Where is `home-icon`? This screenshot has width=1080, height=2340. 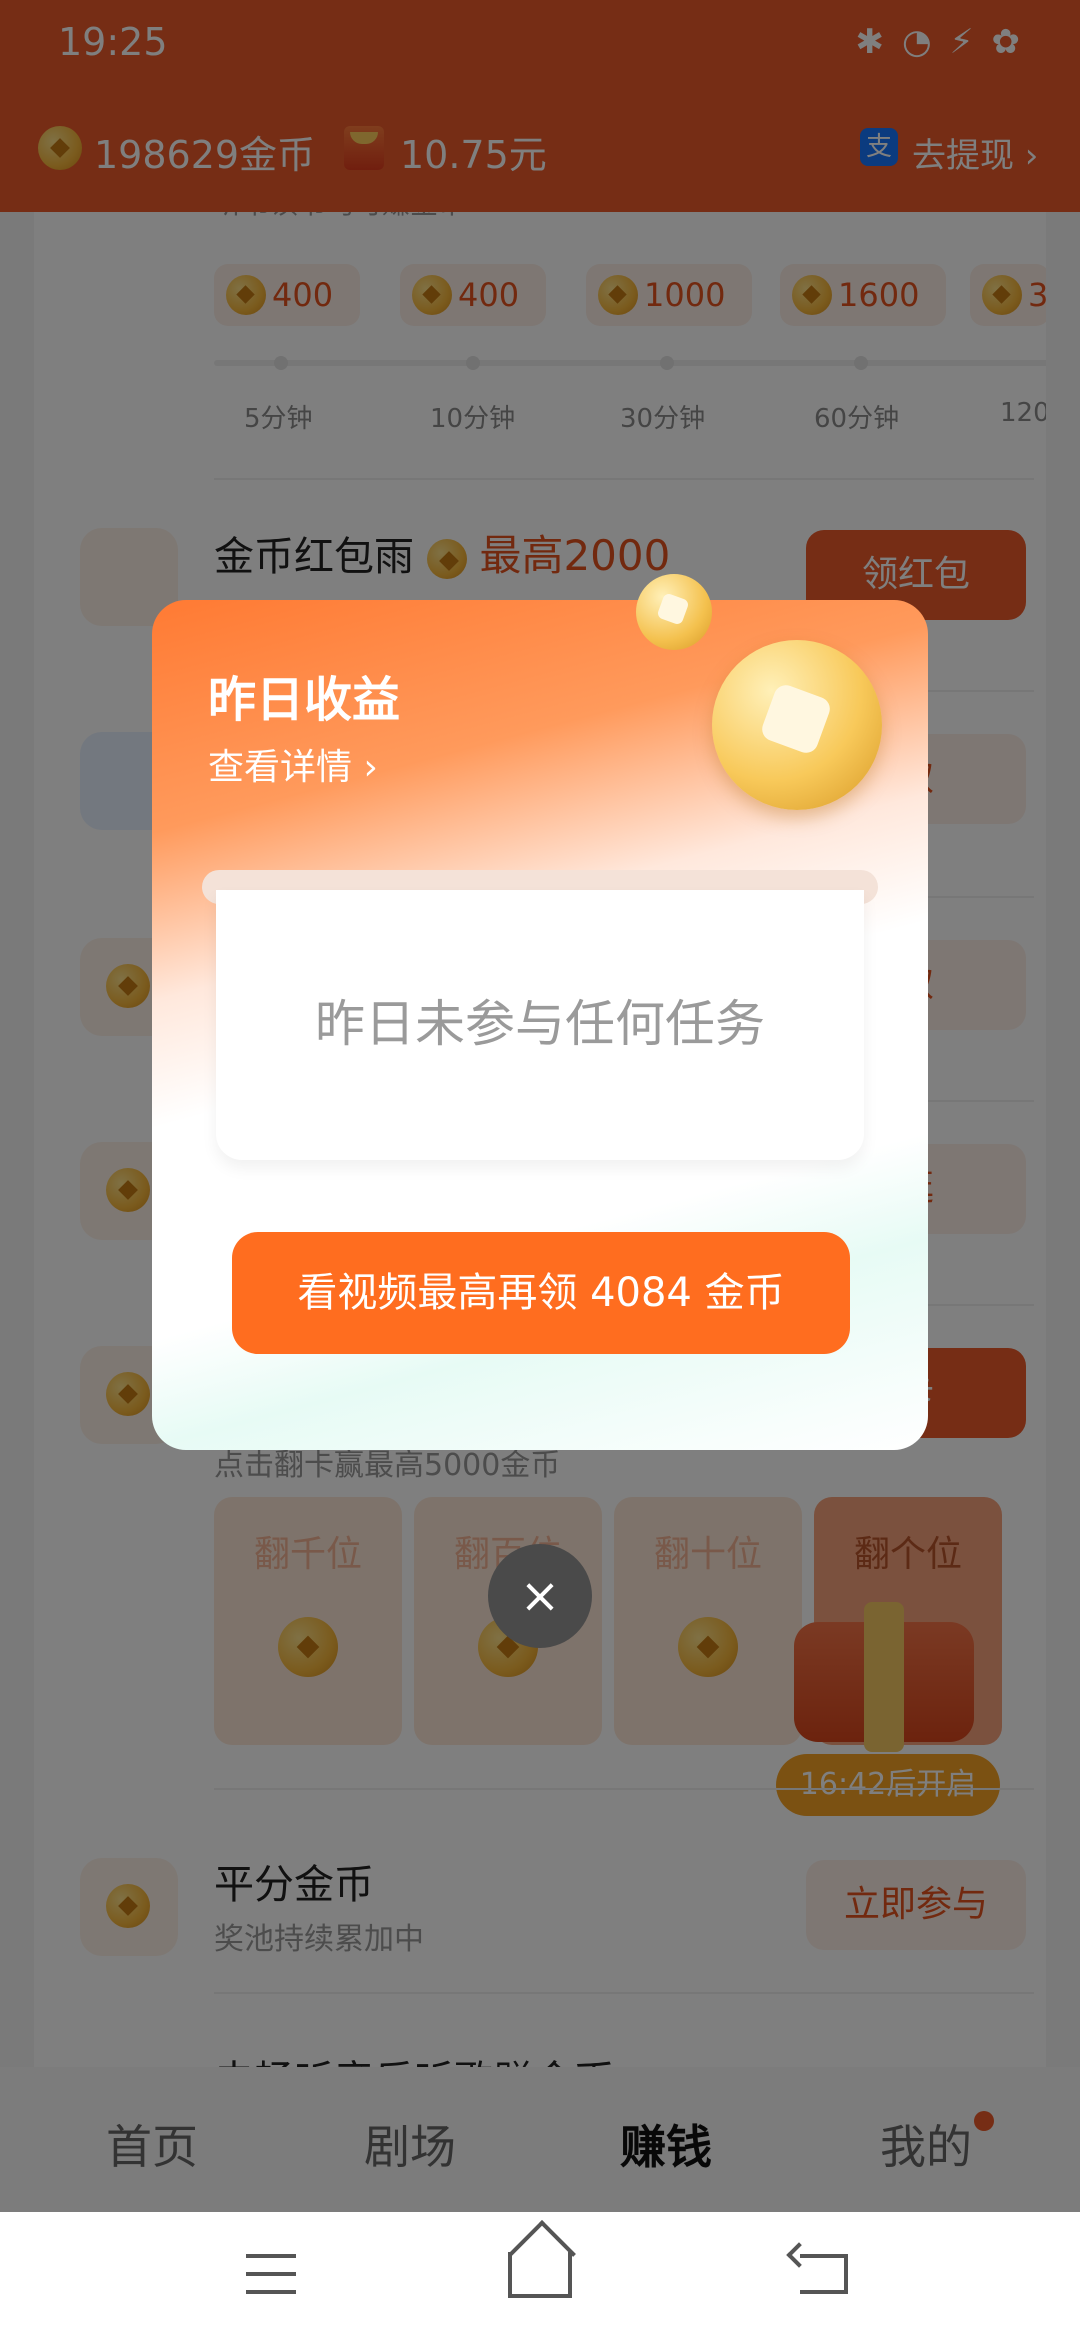 home-icon is located at coordinates (540, 2275).